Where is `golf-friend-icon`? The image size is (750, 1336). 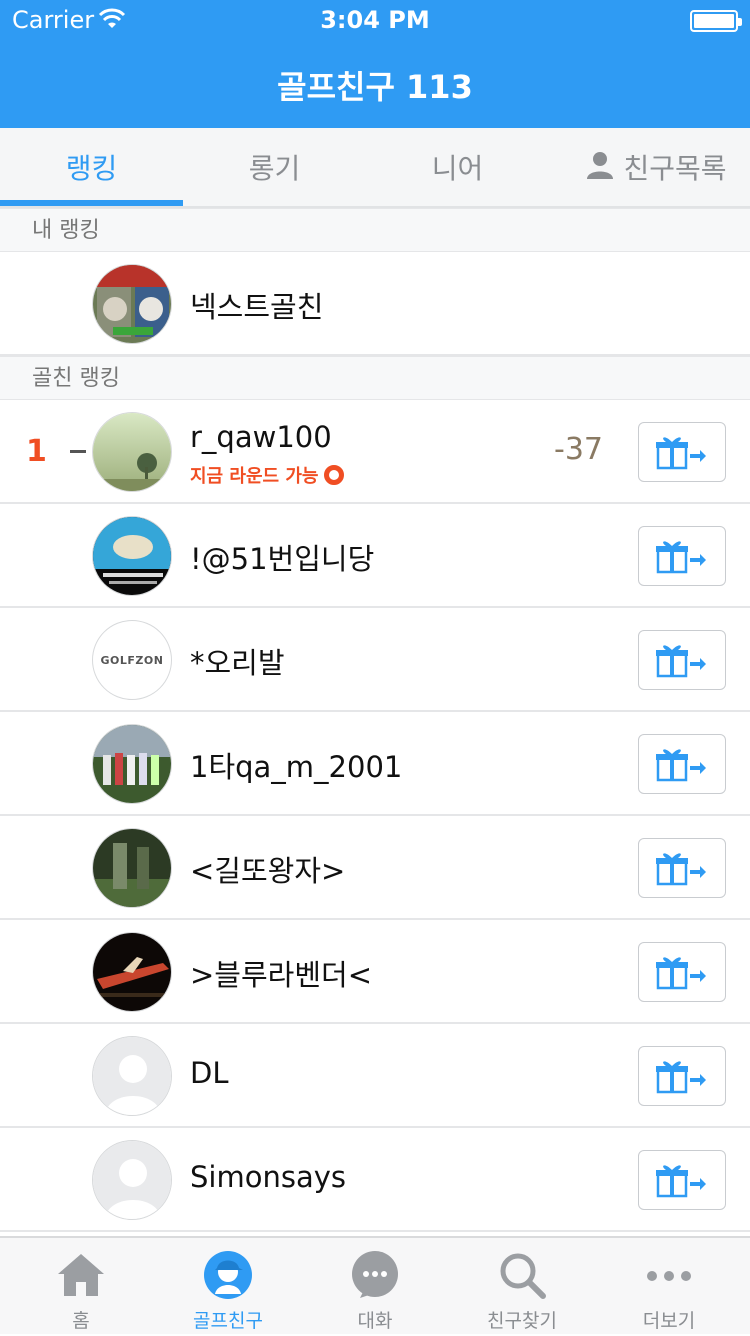
golf-friend-icon is located at coordinates (228, 1275).